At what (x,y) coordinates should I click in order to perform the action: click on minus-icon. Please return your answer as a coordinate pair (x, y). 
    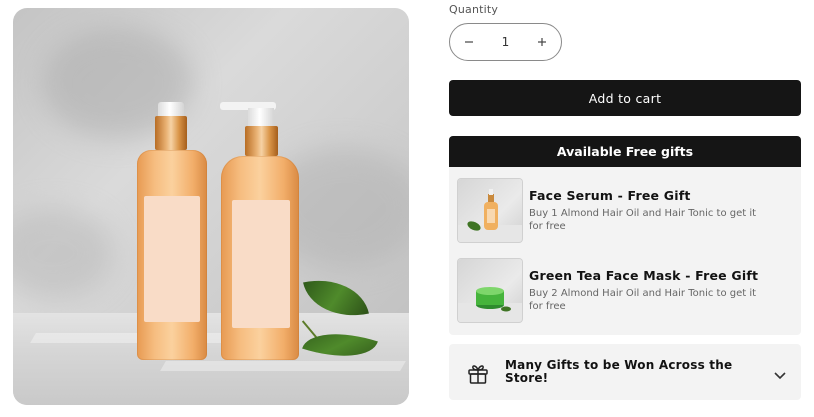
    Looking at the image, I should click on (469, 42).